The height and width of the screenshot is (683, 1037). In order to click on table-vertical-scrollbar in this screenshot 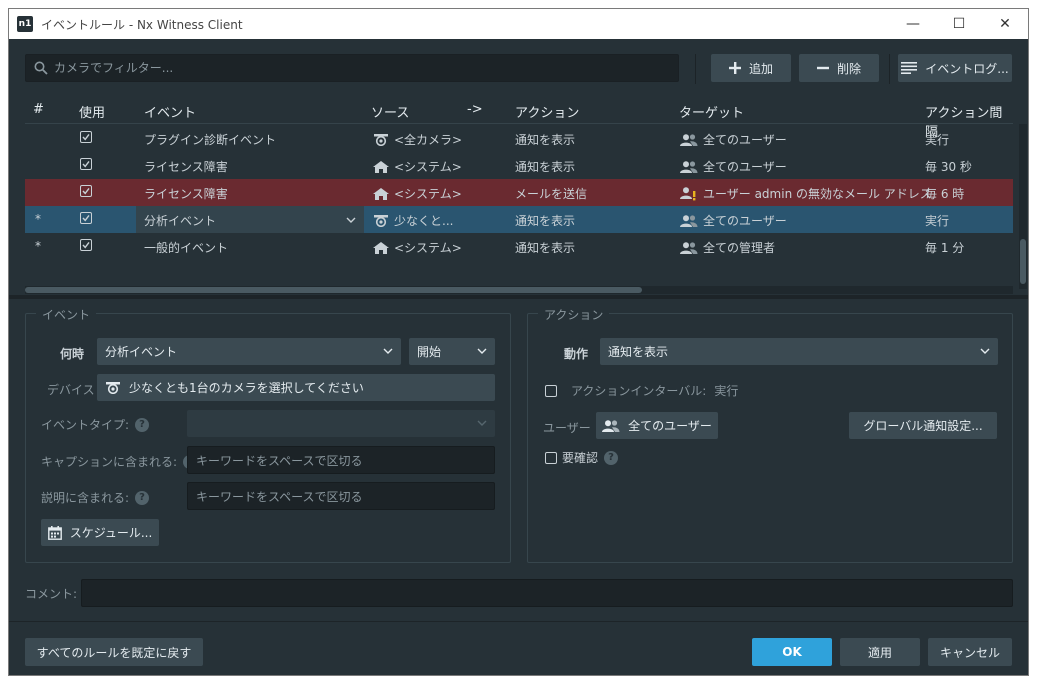, I will do `click(1023, 206)`.